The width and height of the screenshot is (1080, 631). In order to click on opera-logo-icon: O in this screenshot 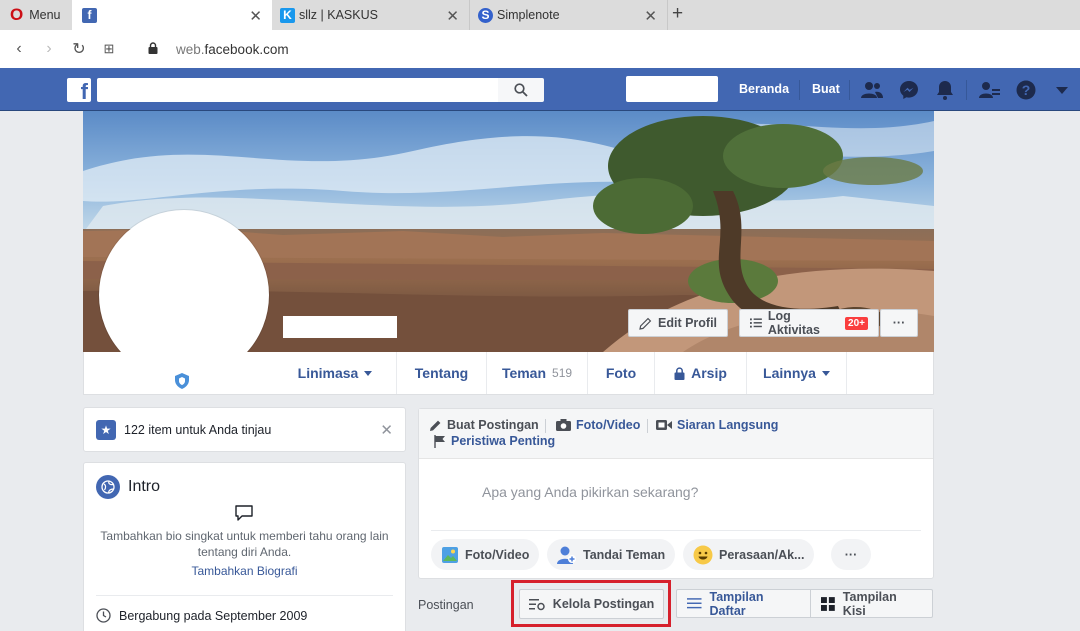, I will do `click(17, 14)`.